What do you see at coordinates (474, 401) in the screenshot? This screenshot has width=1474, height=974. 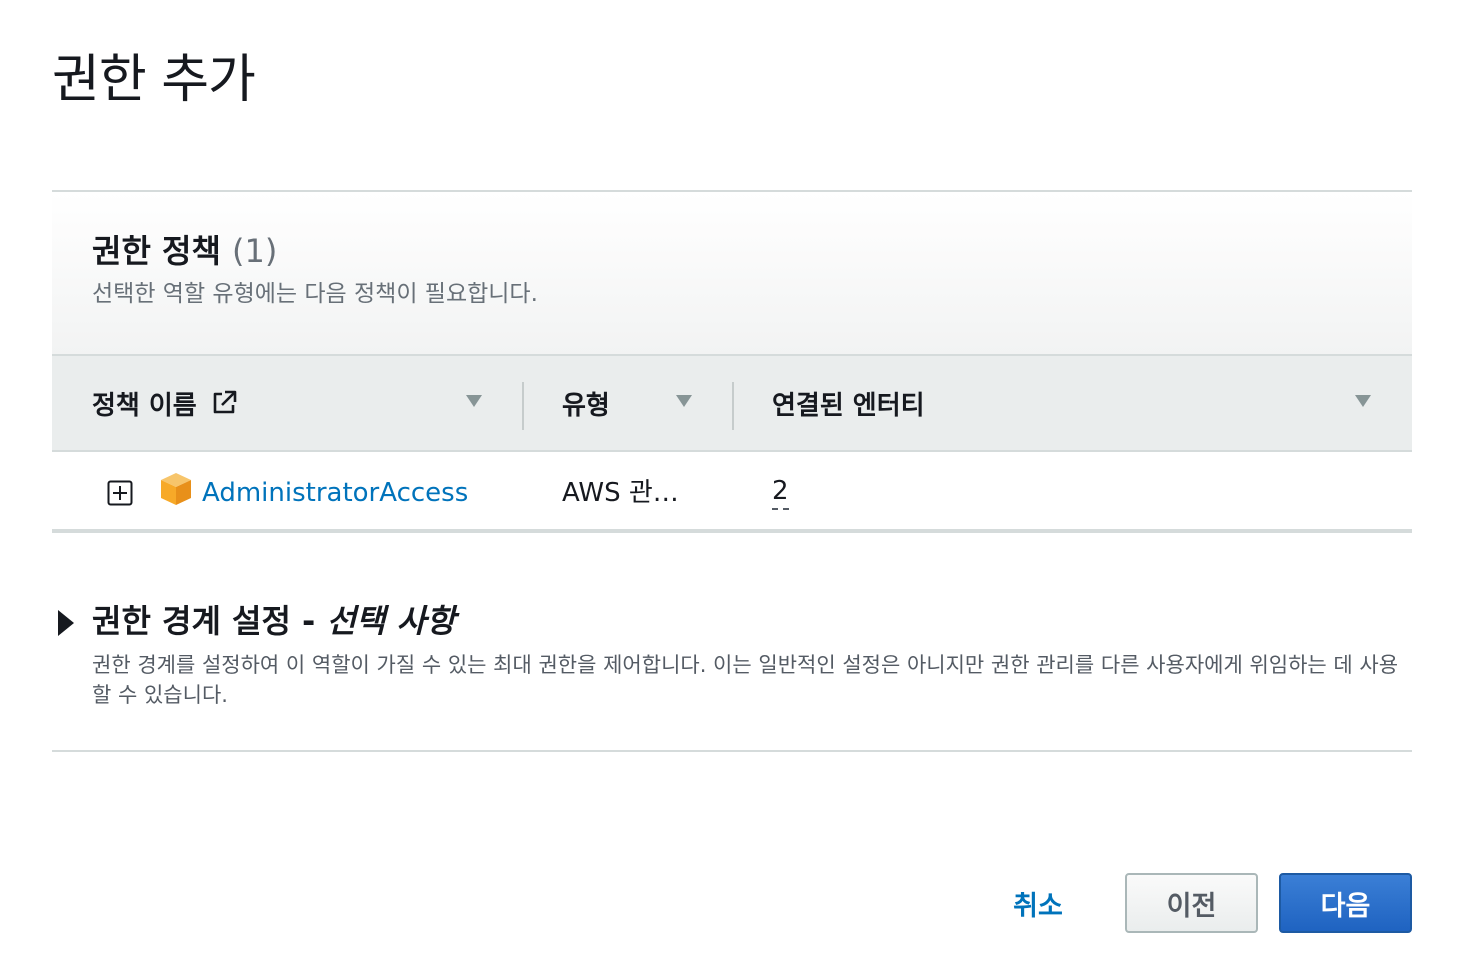 I see `sort-policy-name-caret-down-icon` at bounding box center [474, 401].